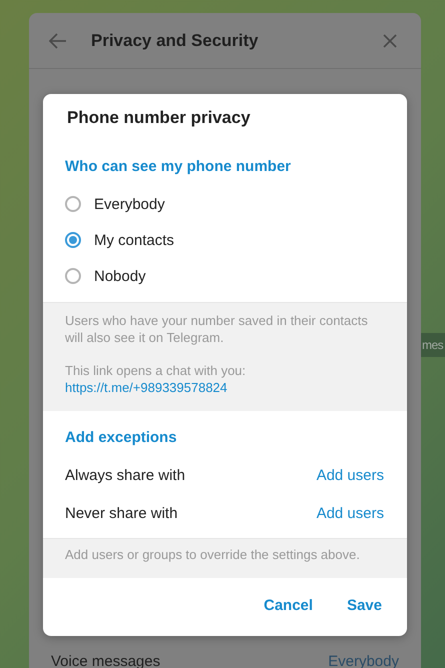 This screenshot has height=668, width=445. Describe the element at coordinates (159, 118) in the screenshot. I see `dialog-title: Phone number privacy` at that location.